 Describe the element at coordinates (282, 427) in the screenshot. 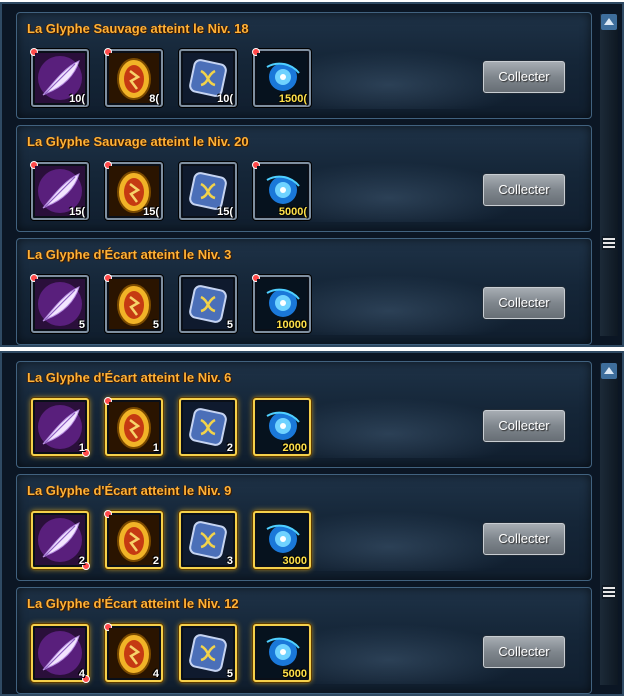

I see `reward-item-energy: 2000` at that location.